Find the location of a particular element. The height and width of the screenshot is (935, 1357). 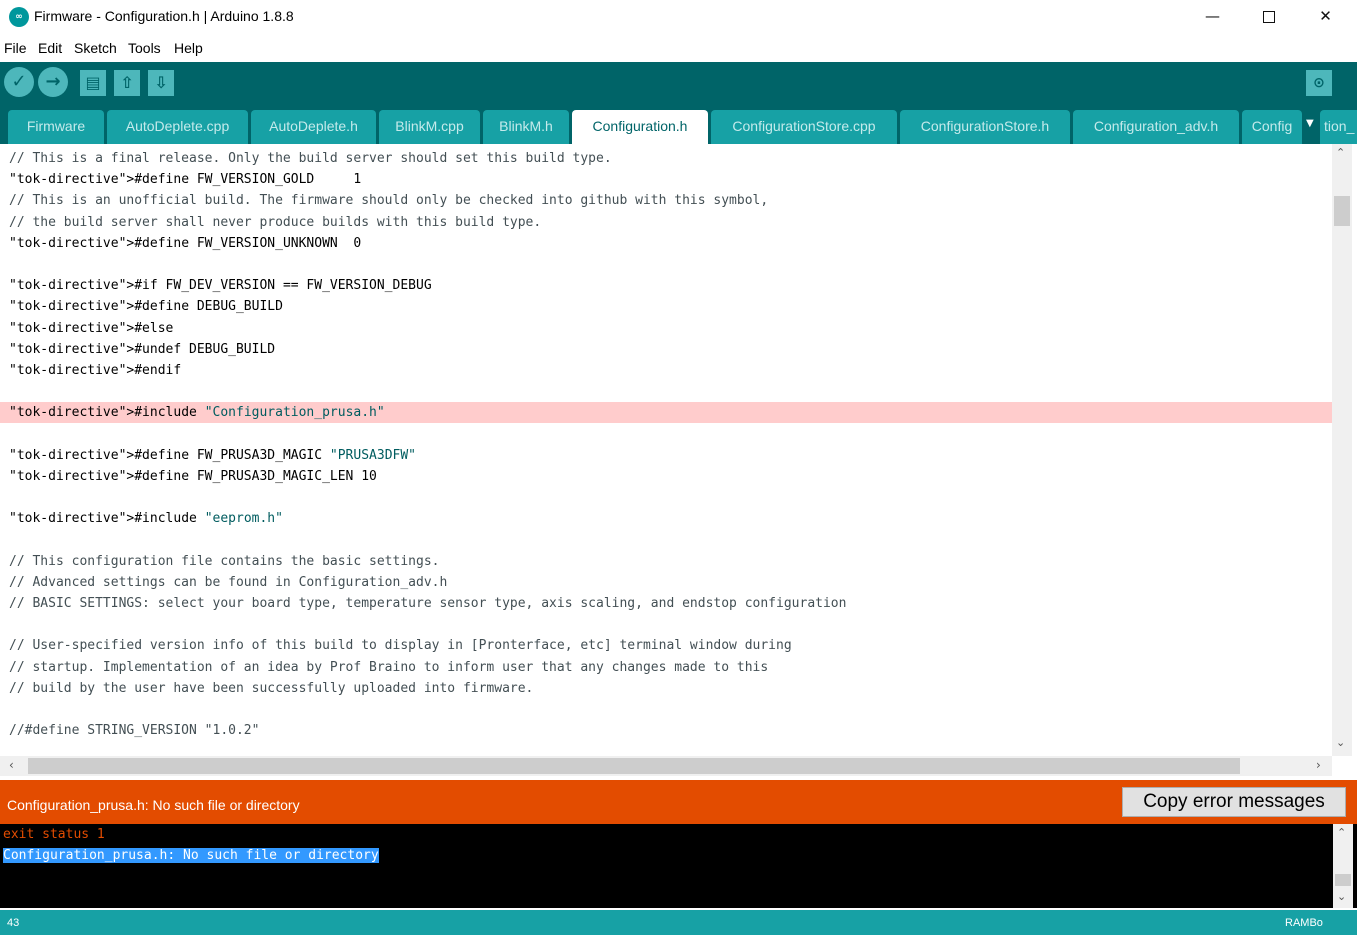

copy-error-messages-button: Copy error messages is located at coordinates (1234, 802).